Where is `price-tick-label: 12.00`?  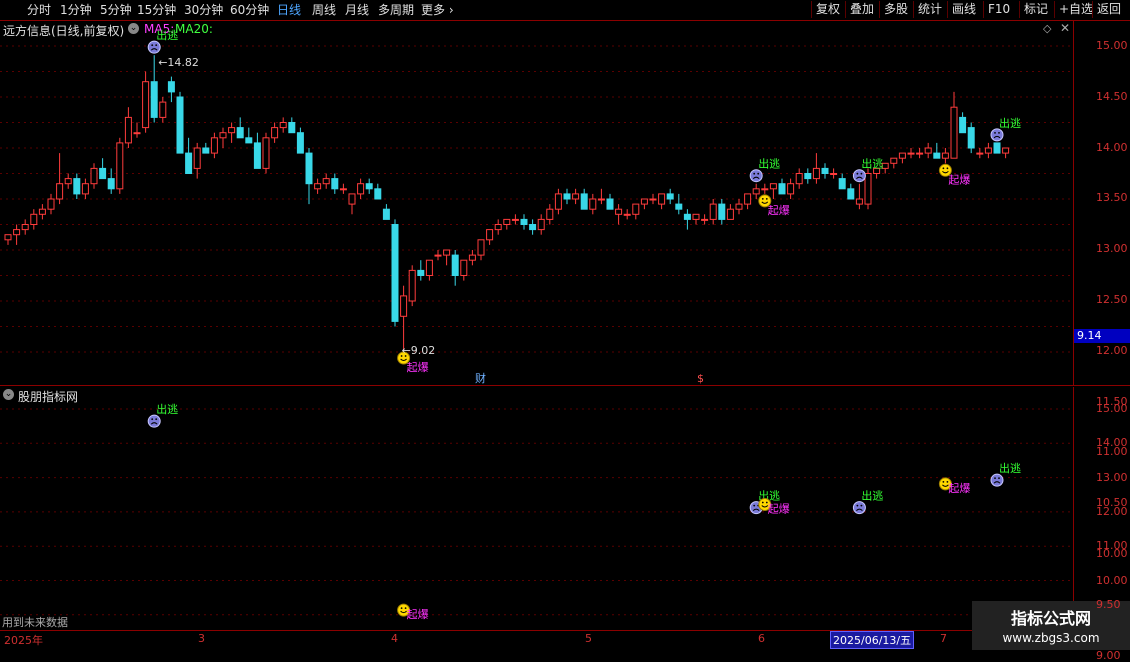 price-tick-label: 12.00 is located at coordinates (1112, 350).